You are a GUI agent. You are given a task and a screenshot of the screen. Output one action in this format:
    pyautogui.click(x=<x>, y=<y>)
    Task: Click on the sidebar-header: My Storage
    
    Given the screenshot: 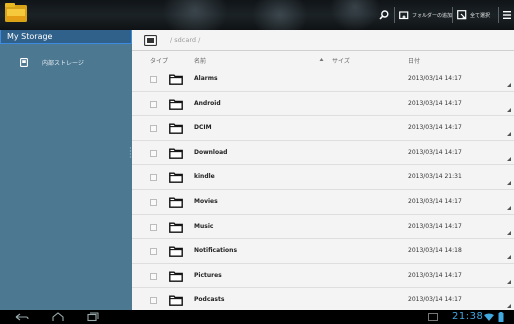 What is the action you would take?
    pyautogui.click(x=66, y=37)
    